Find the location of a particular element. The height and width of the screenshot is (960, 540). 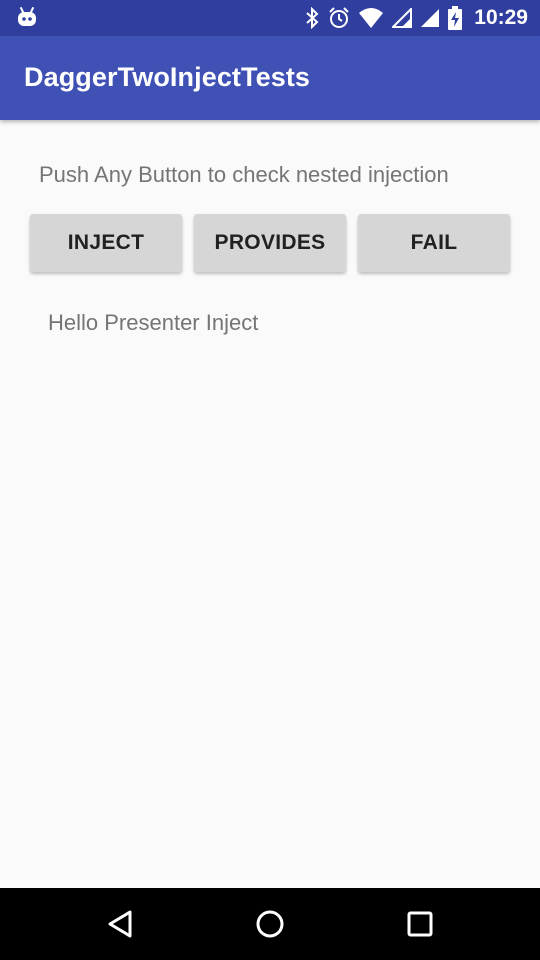

bluetooth-icon is located at coordinates (312, 18).